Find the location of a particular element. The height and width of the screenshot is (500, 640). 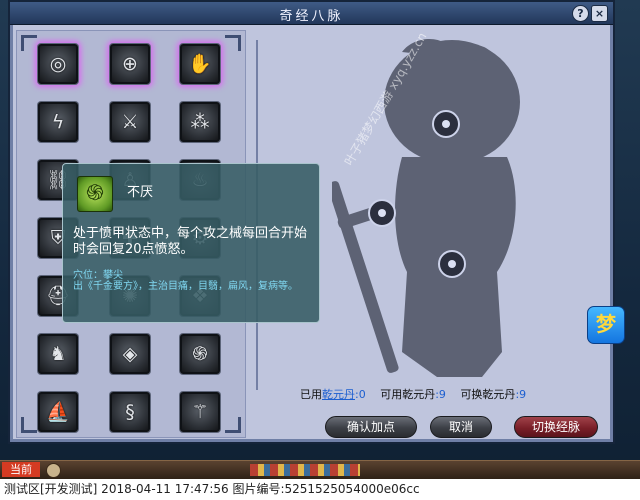

switch-meridian-button: 切换经脉 is located at coordinates (556, 427).